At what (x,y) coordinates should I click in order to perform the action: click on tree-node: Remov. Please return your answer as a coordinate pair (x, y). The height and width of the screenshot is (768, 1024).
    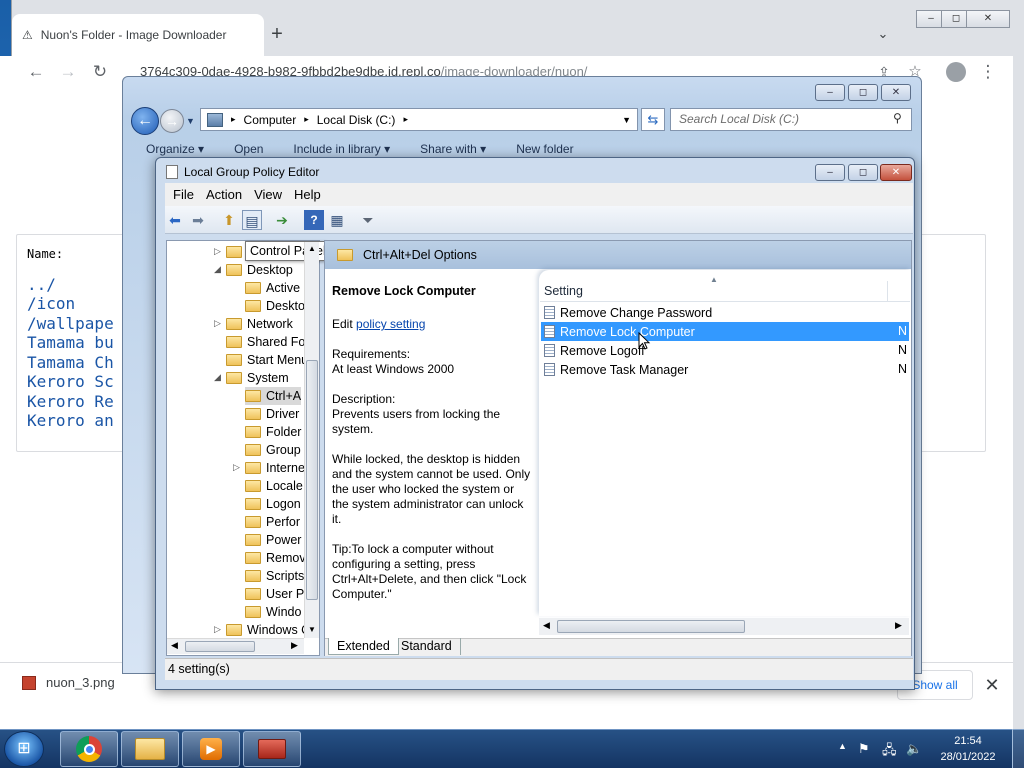
    Looking at the image, I should click on (275, 558).